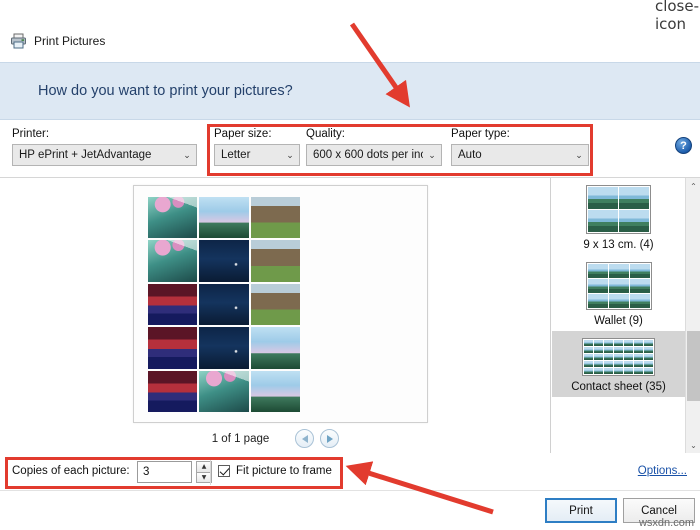 This screenshot has width=700, height=530. What do you see at coordinates (257, 155) in the screenshot?
I see `paper-size-select: Letter ⌄` at bounding box center [257, 155].